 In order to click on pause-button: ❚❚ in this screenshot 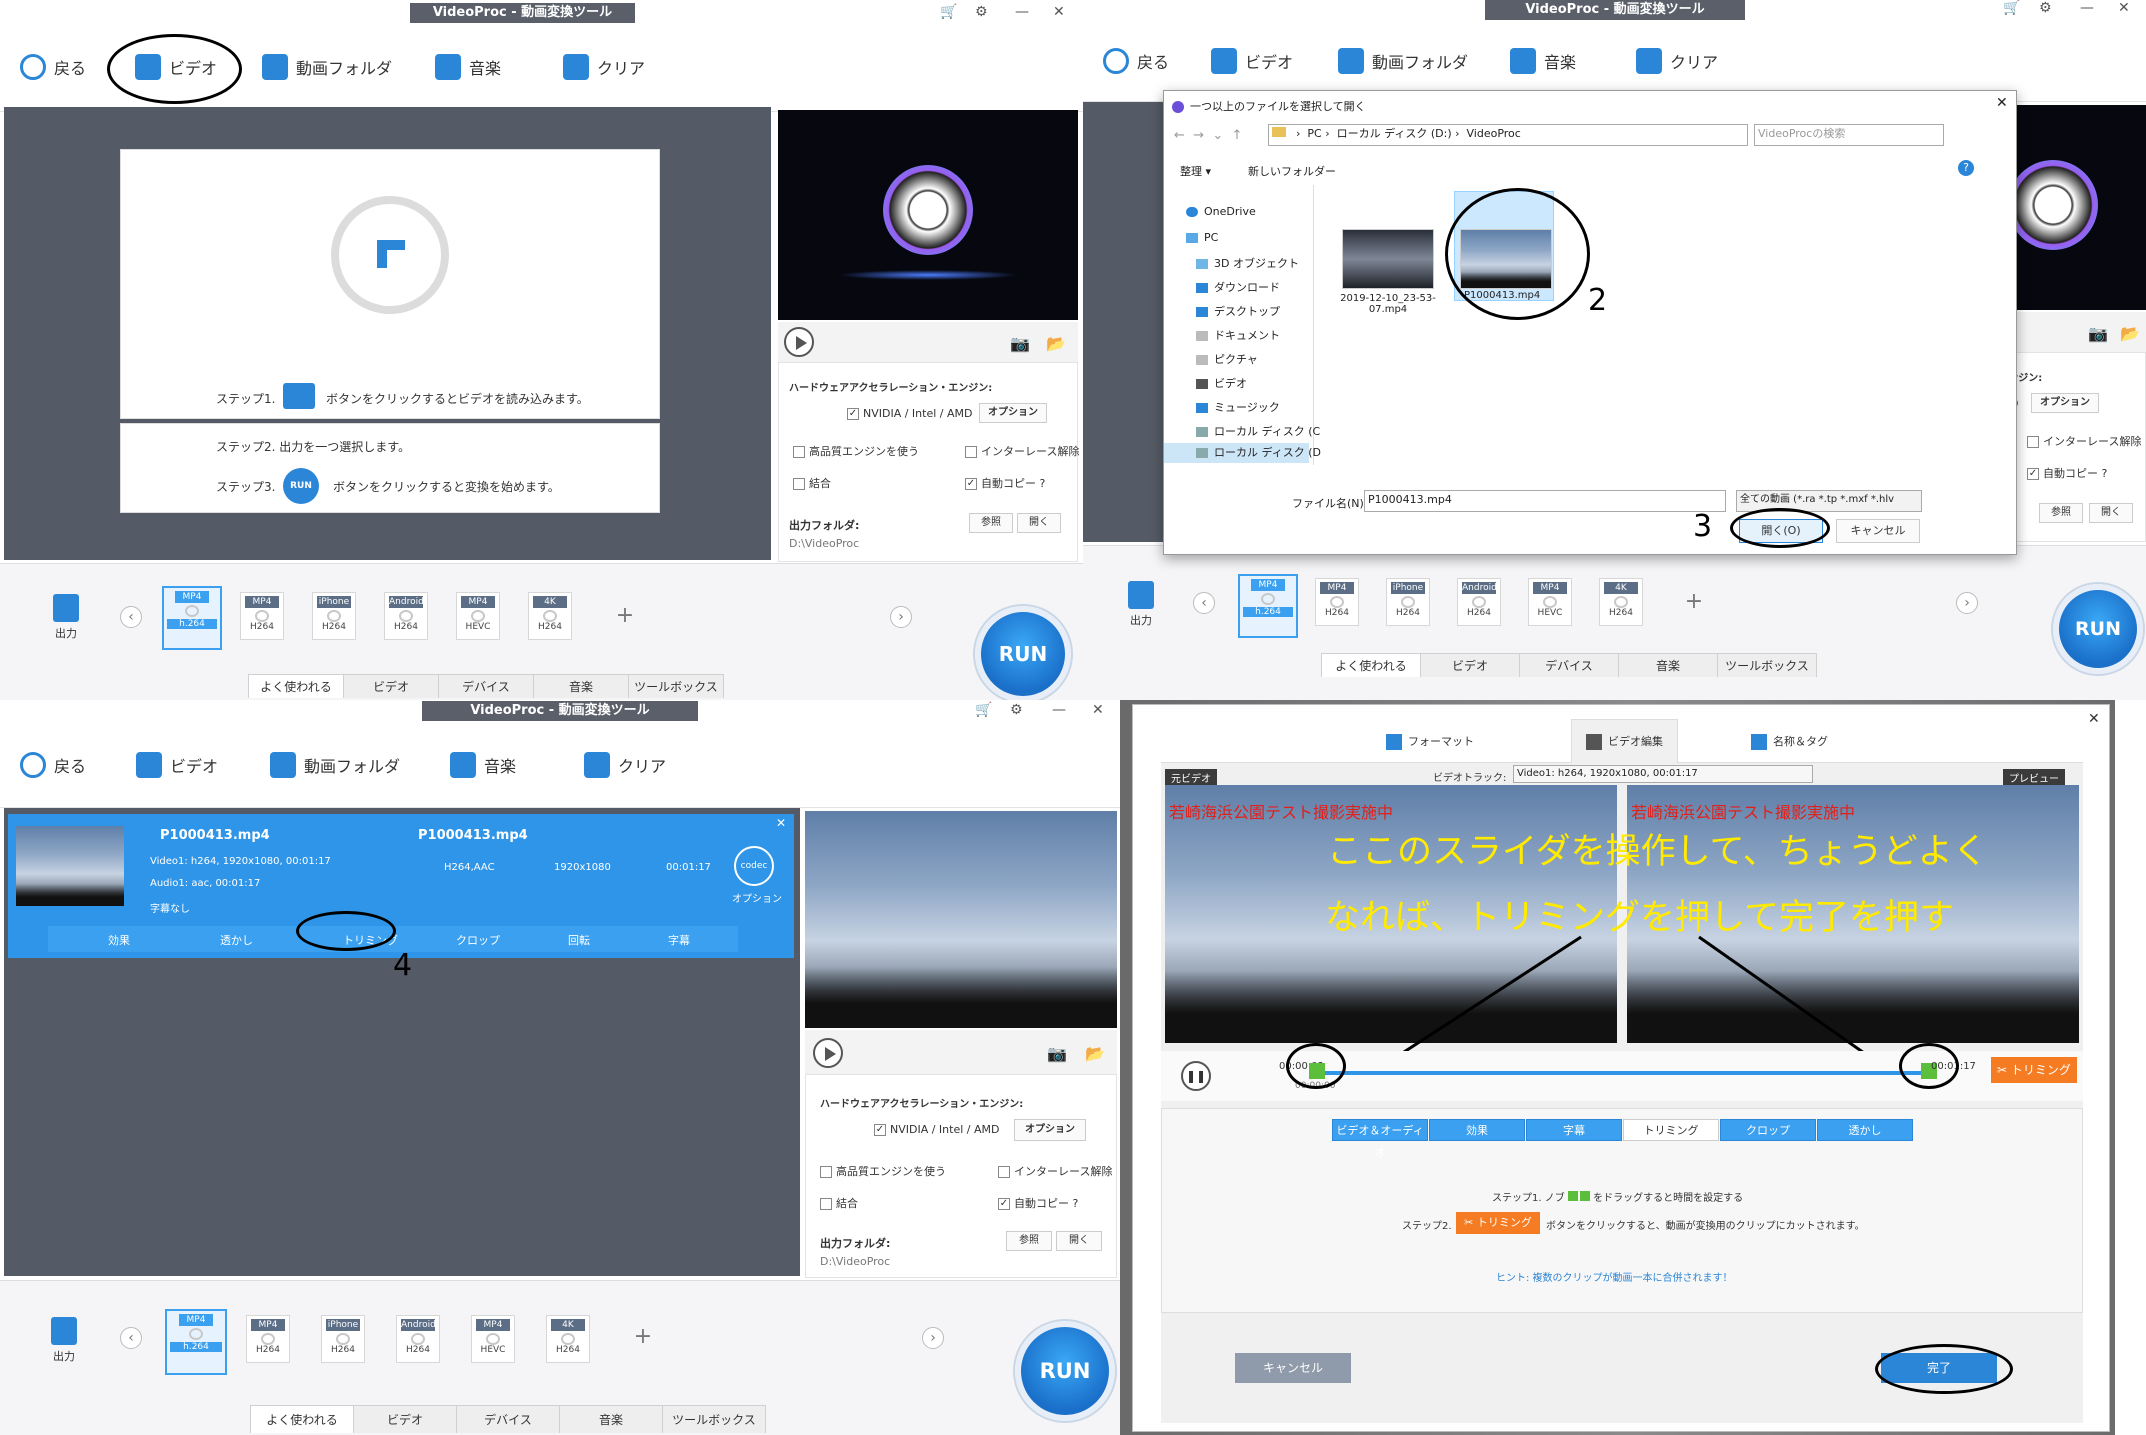, I will do `click(1196, 1076)`.